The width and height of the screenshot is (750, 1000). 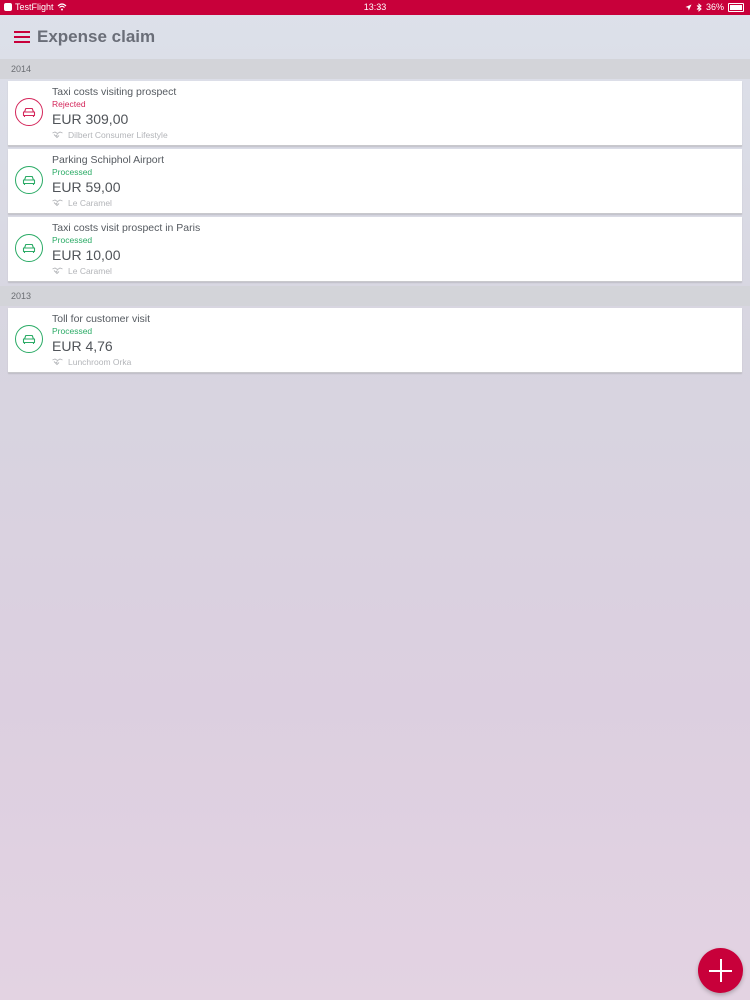 I want to click on status-time: 13:33, so click(x=375, y=7).